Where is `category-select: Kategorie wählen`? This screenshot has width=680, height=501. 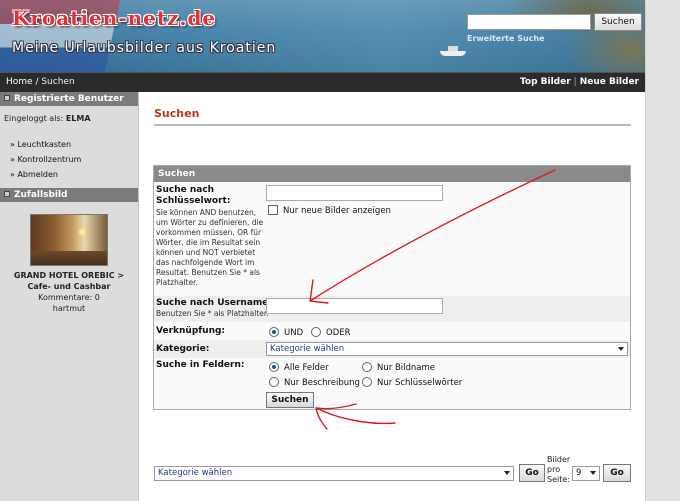
category-select: Kategorie wählen is located at coordinates (447, 349).